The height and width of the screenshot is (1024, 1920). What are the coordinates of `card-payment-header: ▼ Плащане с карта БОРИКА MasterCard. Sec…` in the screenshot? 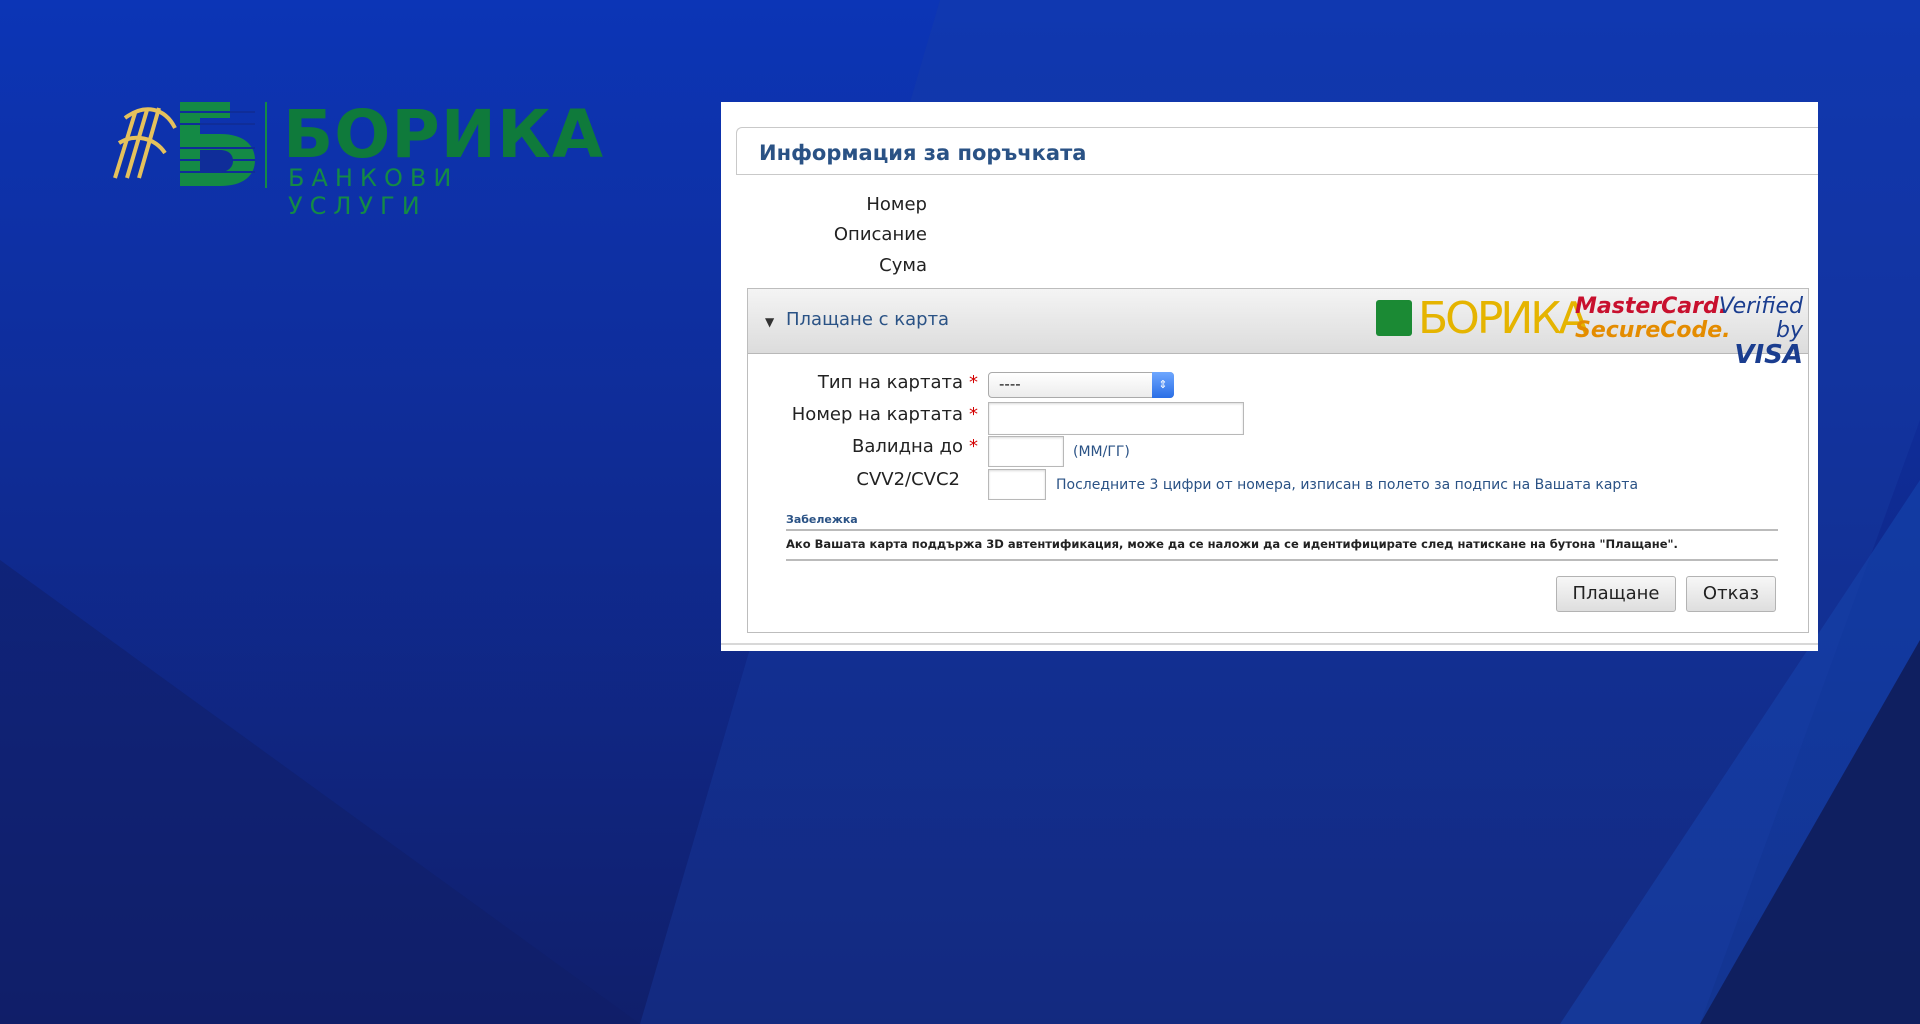 It's located at (1278, 328).